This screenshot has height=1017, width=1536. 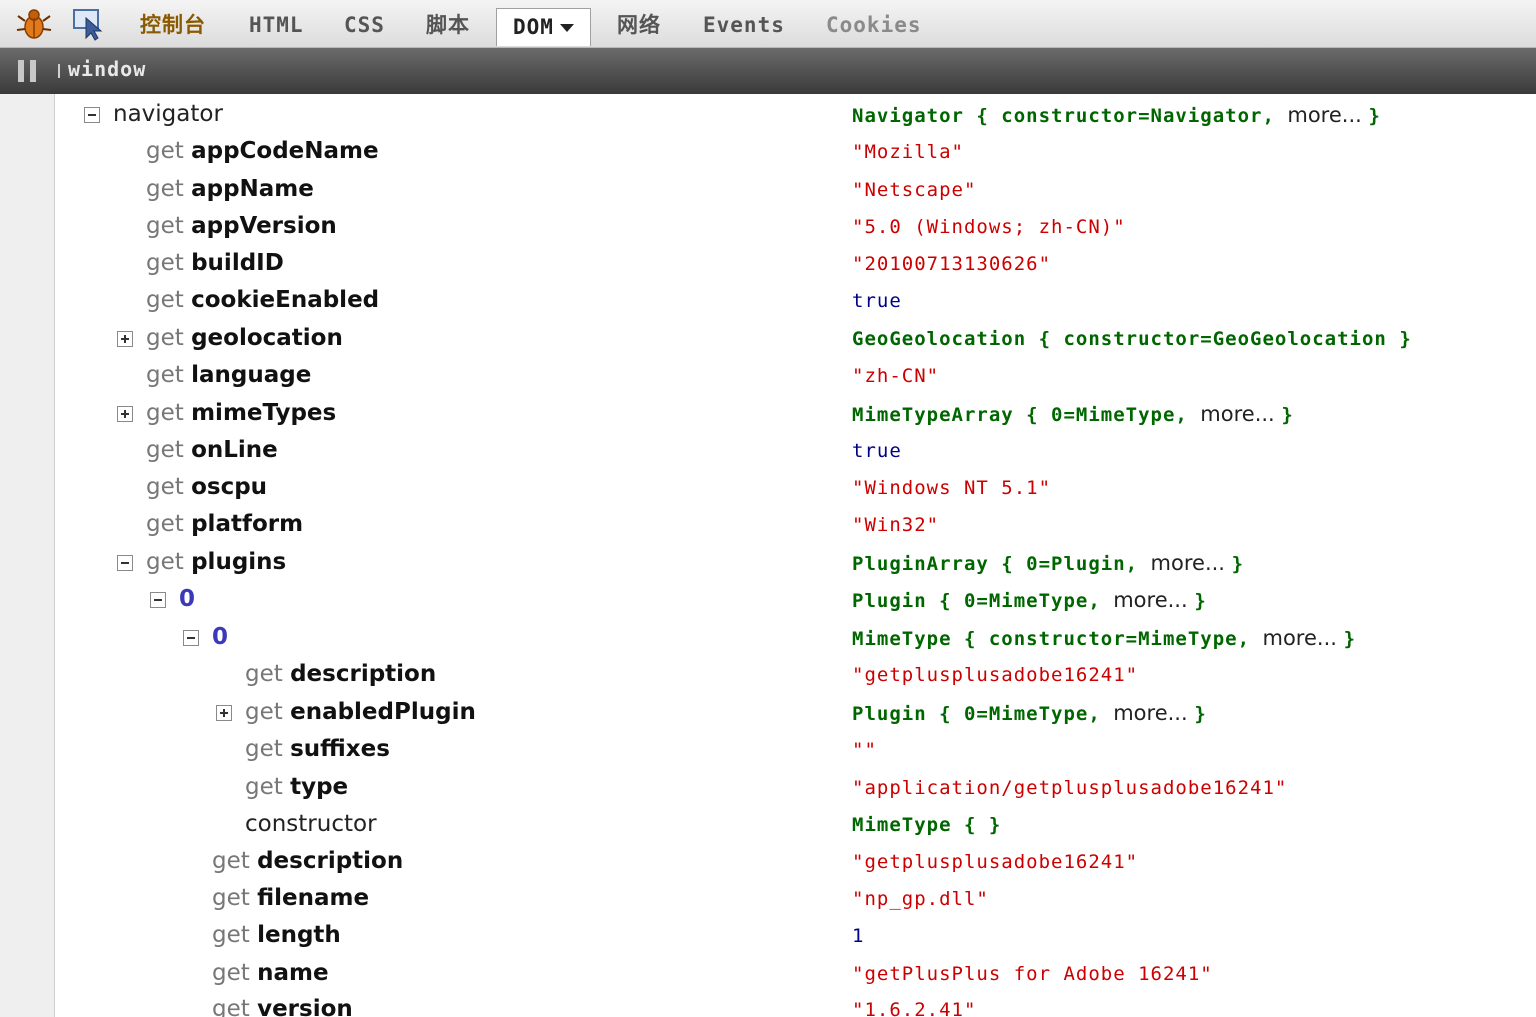 I want to click on property-value: "Mozilla", so click(x=908, y=152).